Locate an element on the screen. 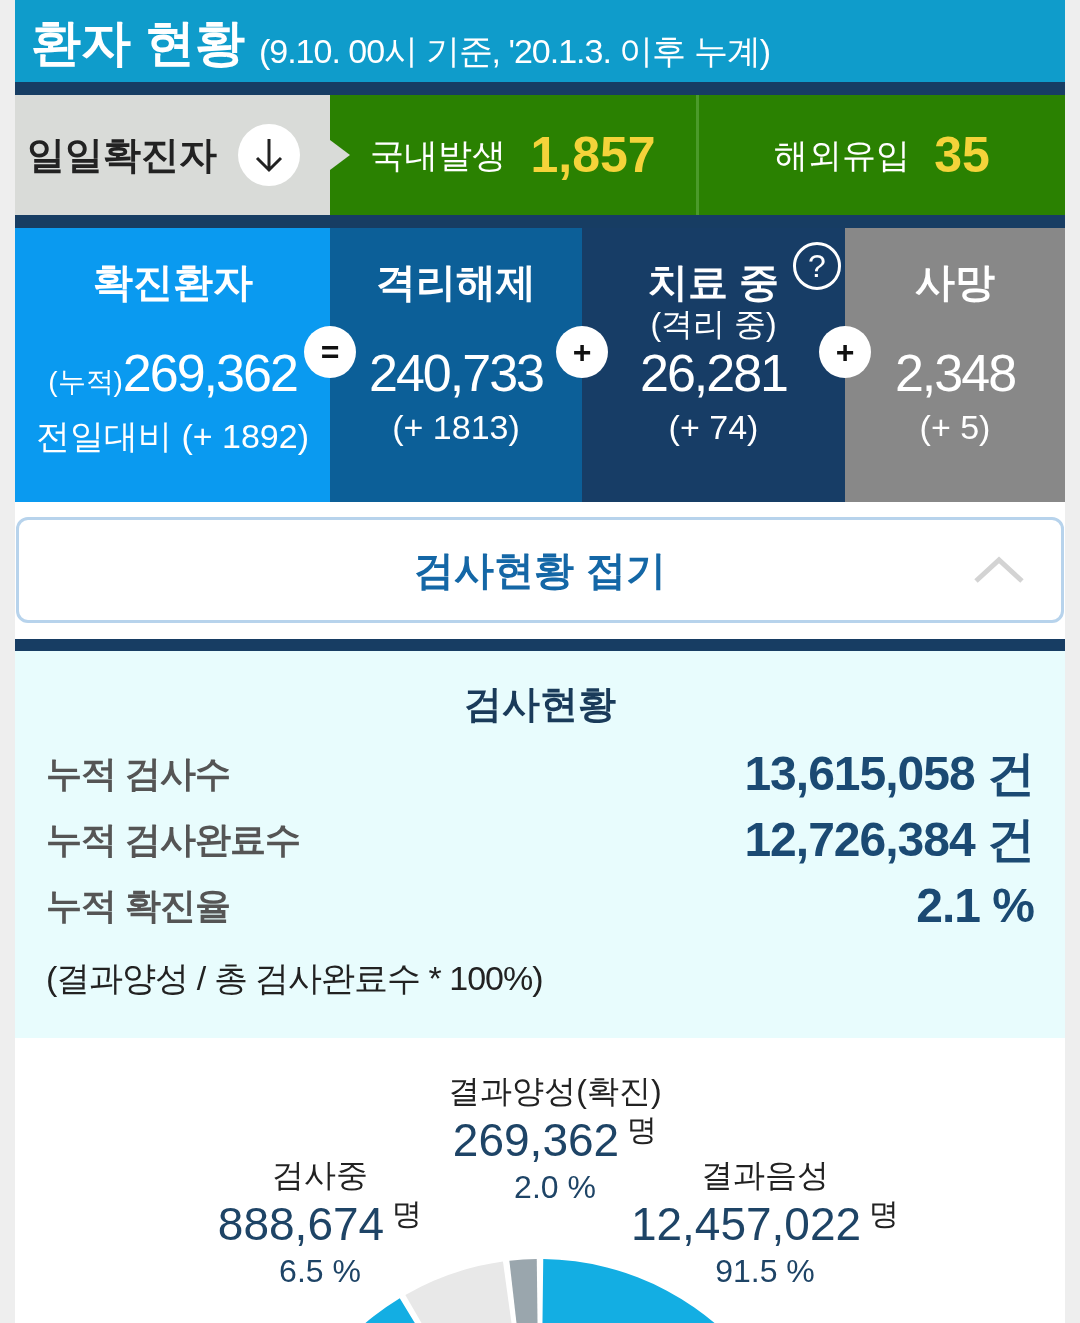 This screenshot has width=1080, height=1323. legend-percent: 91.5 % is located at coordinates (765, 1271).